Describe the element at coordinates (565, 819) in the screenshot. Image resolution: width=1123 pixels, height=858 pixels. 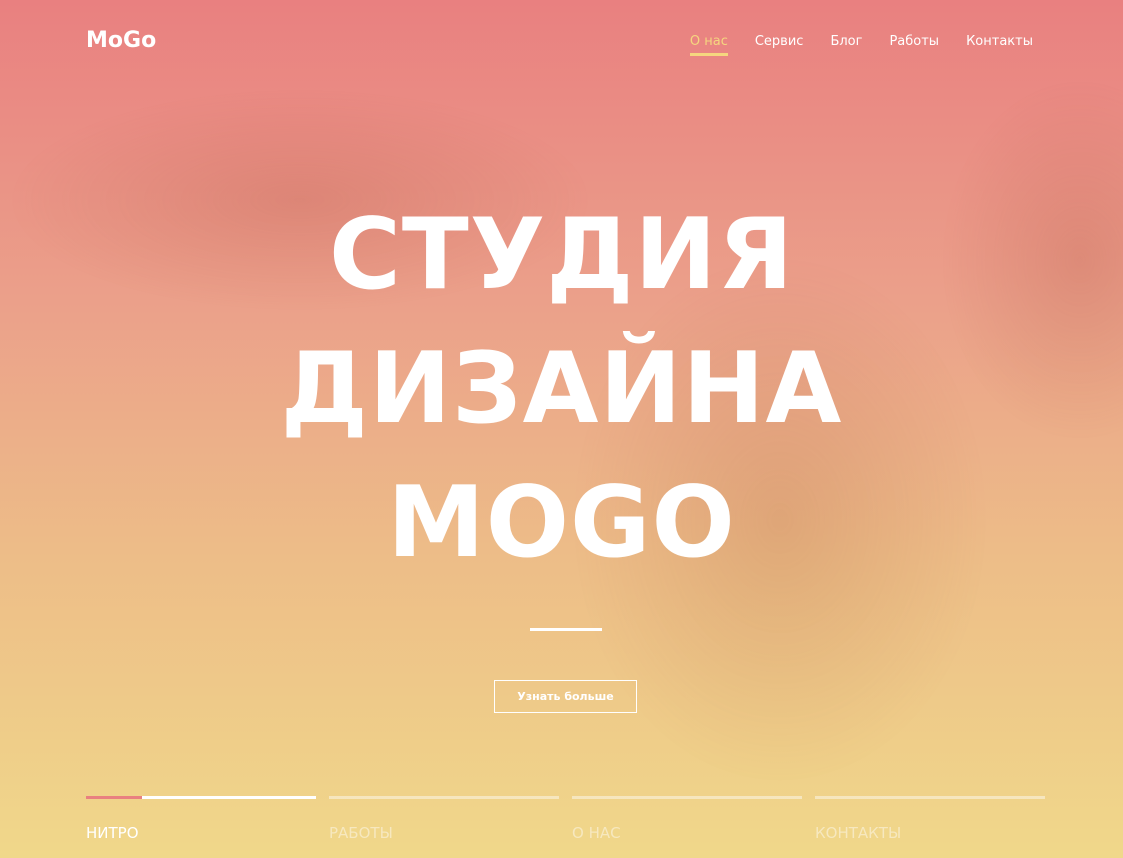
I see `slider-nav: НИТРО РАБОТЫ О НАС КОНТАКТЫ` at that location.